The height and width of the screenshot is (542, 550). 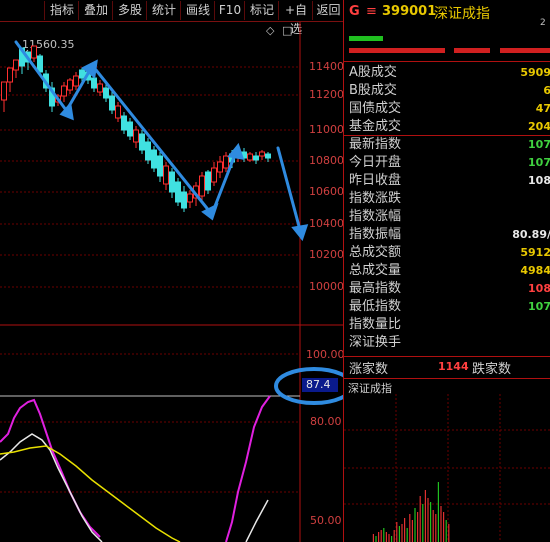 I want to click on down-trend-arrow, so click(x=153, y=141).